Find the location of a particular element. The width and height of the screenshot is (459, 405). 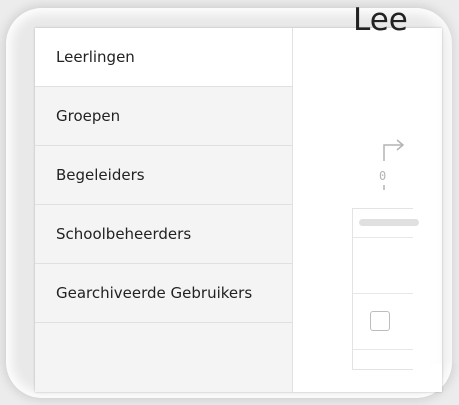

table-panel is located at coordinates (385, 289).